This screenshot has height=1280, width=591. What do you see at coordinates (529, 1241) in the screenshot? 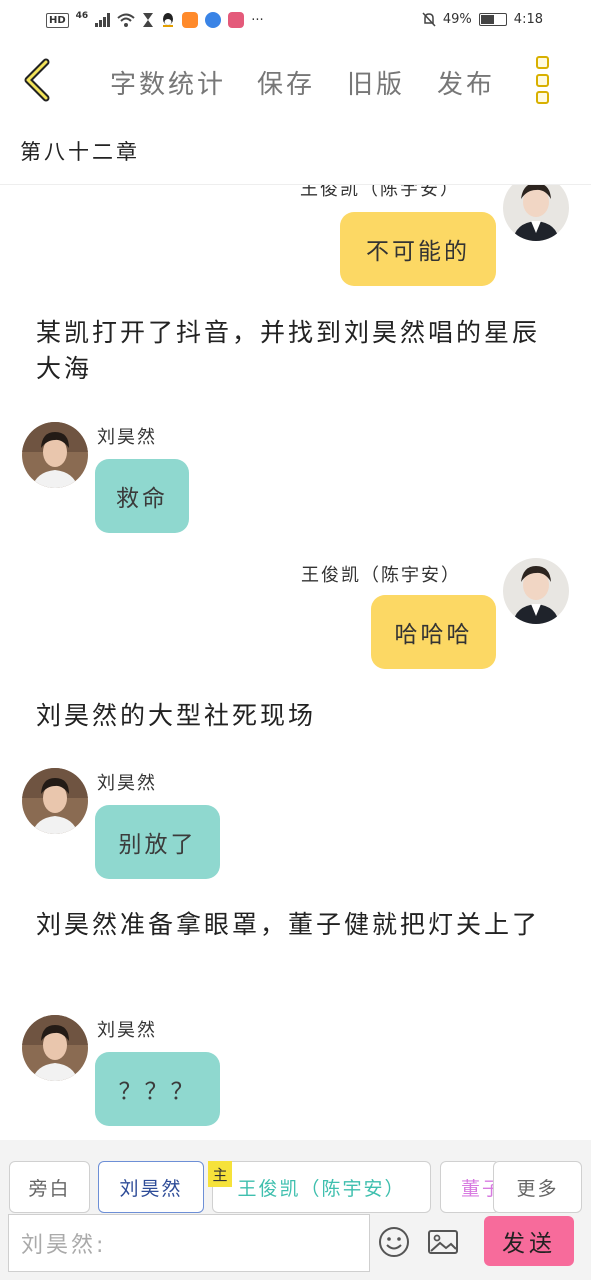
I see `send-button: 发送` at bounding box center [529, 1241].